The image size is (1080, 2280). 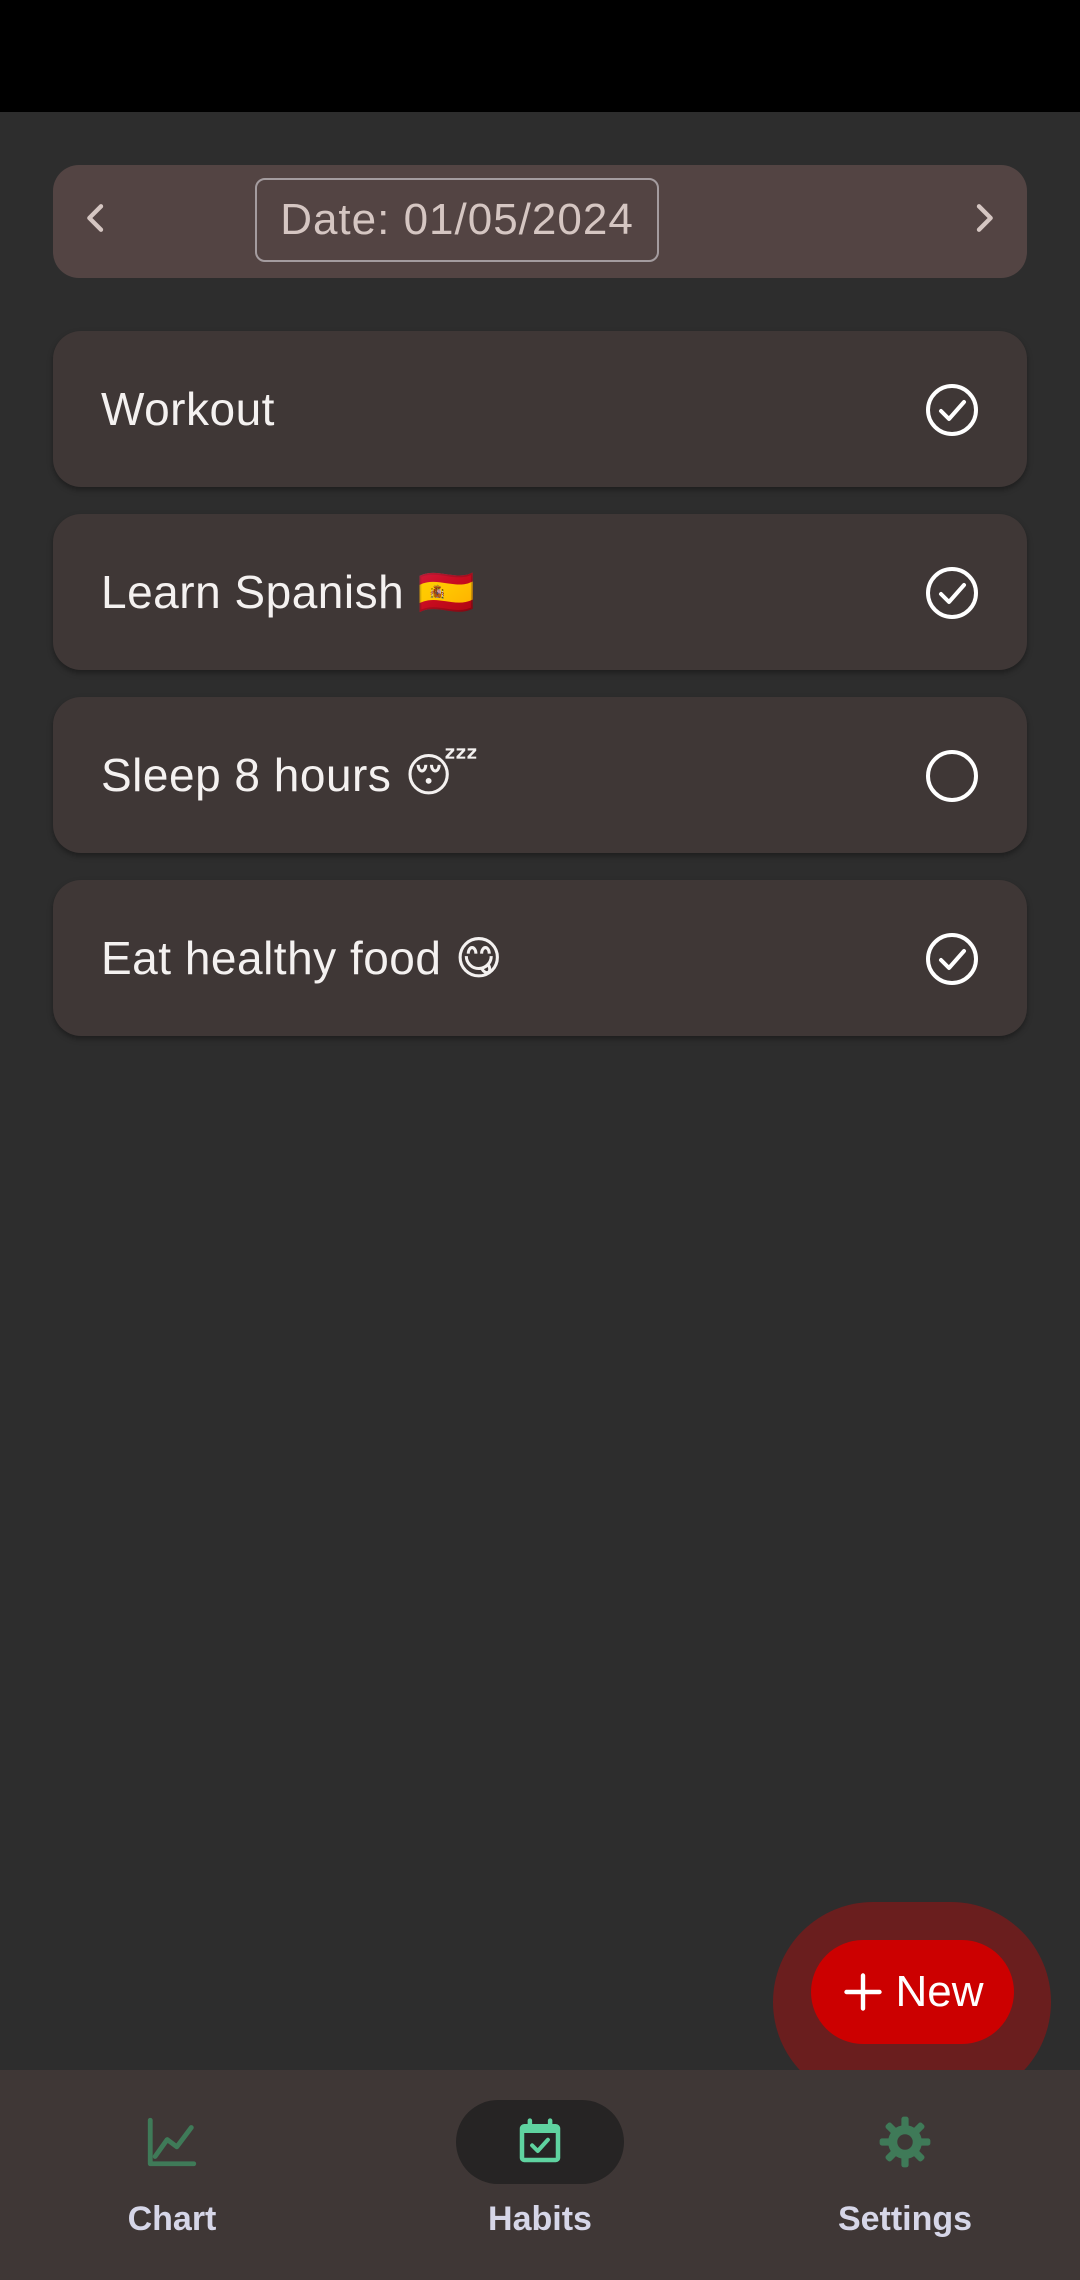 What do you see at coordinates (457, 220) in the screenshot?
I see `date-display: Date: 01/05/2024` at bounding box center [457, 220].